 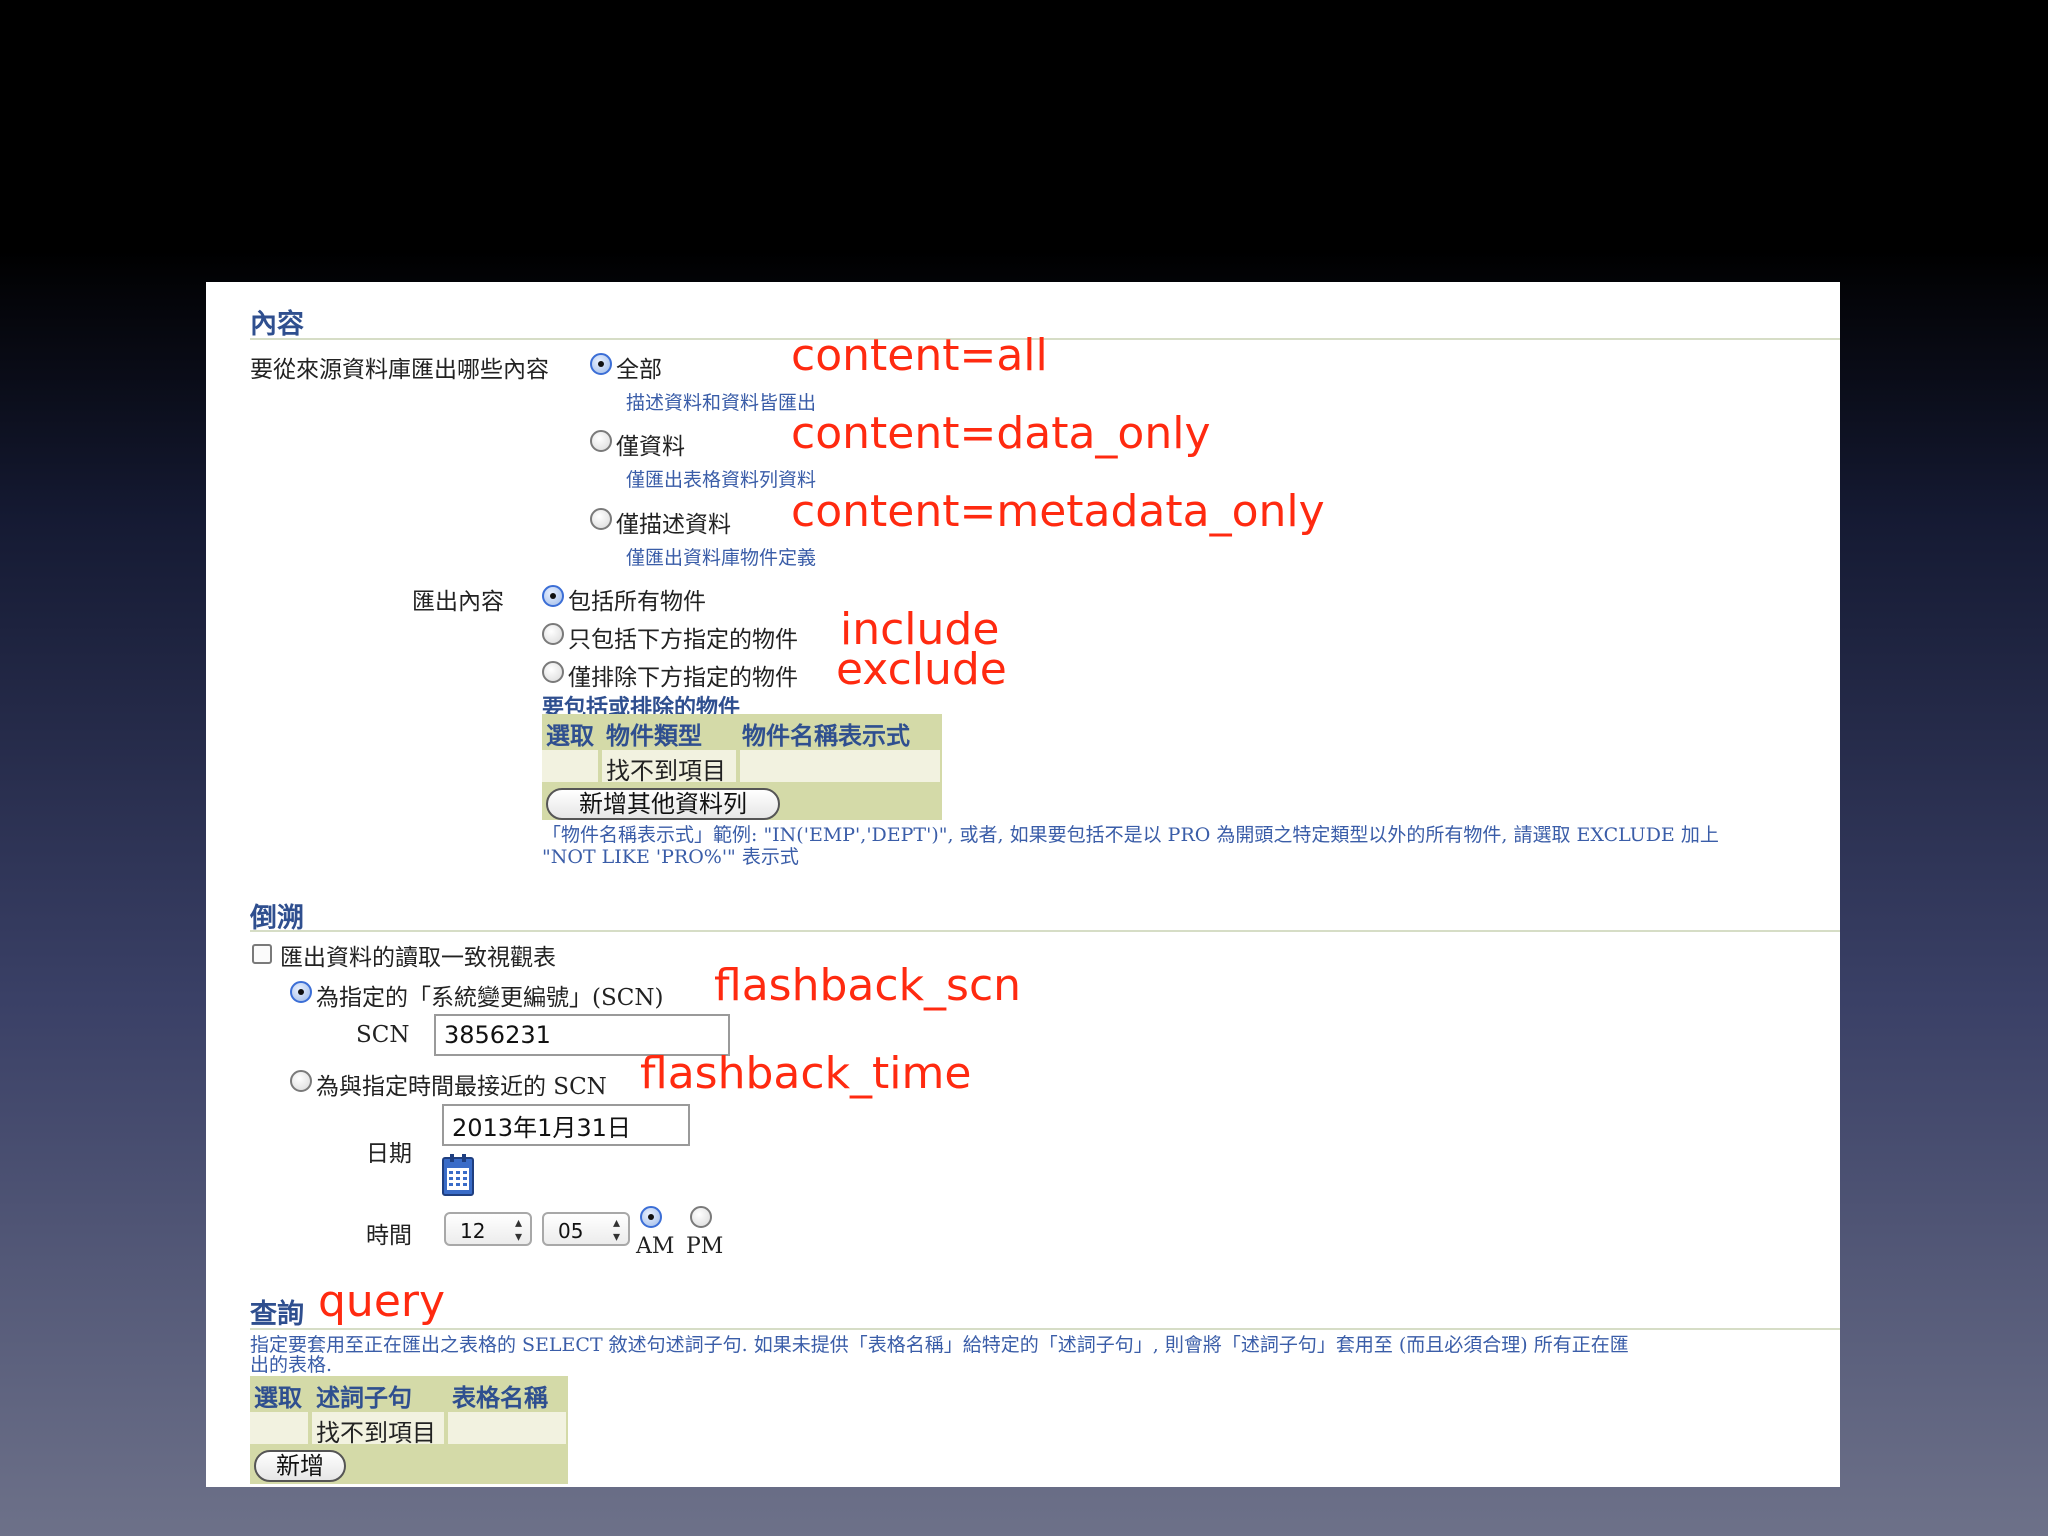 I want to click on content-metadata-only-label: 僅描述資料, so click(x=673, y=525).